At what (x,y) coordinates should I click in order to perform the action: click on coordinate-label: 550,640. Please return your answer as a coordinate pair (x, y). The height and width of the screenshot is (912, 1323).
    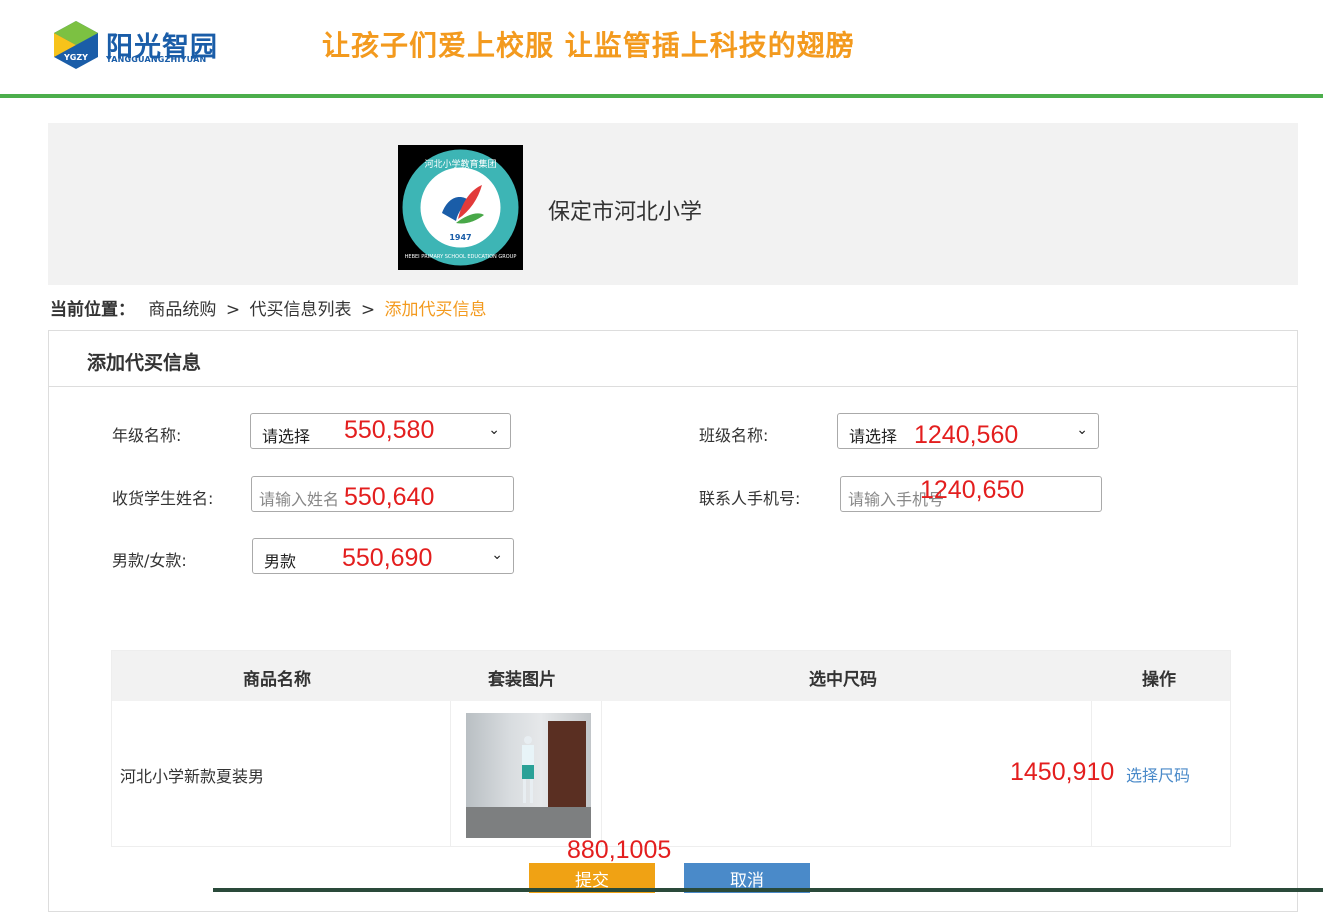
    Looking at the image, I should click on (389, 497).